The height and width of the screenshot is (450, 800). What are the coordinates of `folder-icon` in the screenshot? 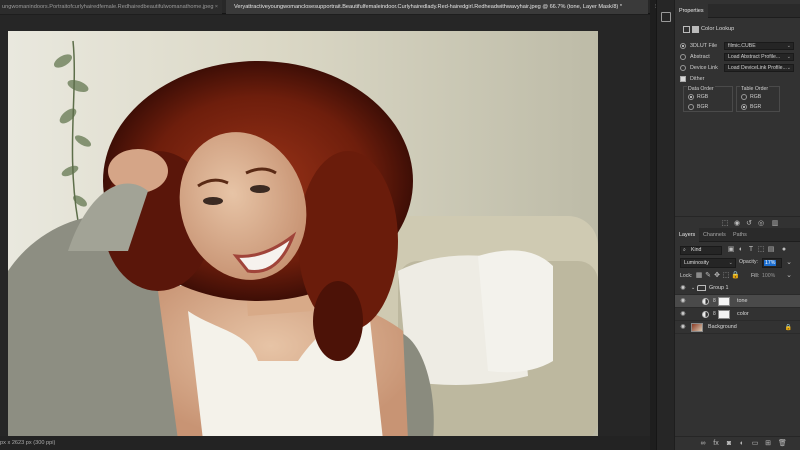 It's located at (701, 288).